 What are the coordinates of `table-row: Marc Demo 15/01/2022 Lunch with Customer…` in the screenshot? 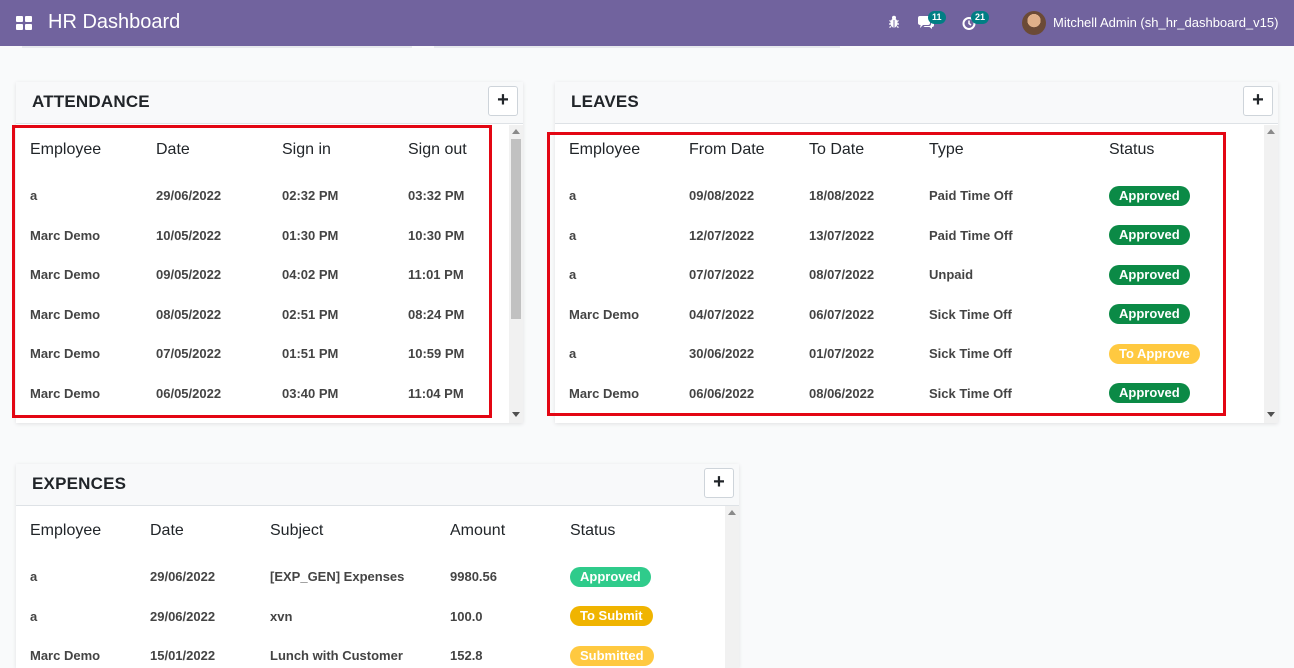 It's located at (356, 652).